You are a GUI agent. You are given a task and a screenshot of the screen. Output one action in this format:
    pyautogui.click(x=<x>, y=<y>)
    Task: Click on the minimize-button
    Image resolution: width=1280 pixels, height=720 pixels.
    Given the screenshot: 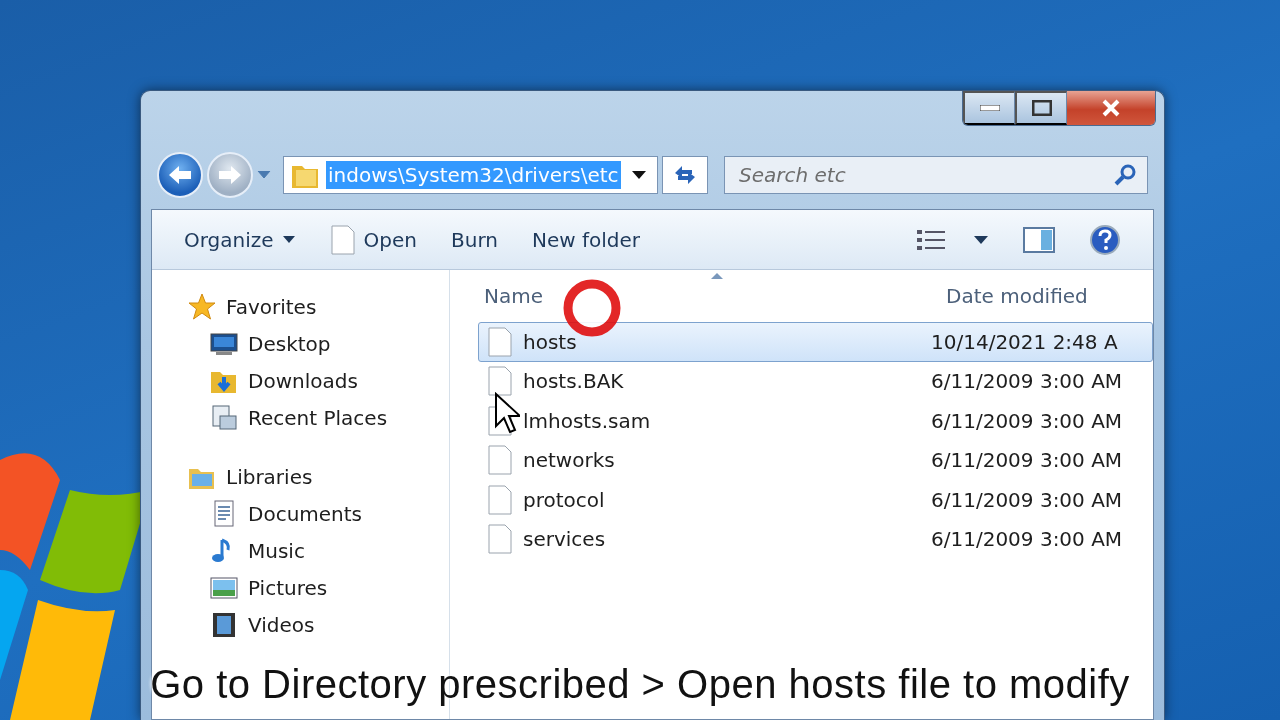 What is the action you would take?
    pyautogui.click(x=989, y=108)
    